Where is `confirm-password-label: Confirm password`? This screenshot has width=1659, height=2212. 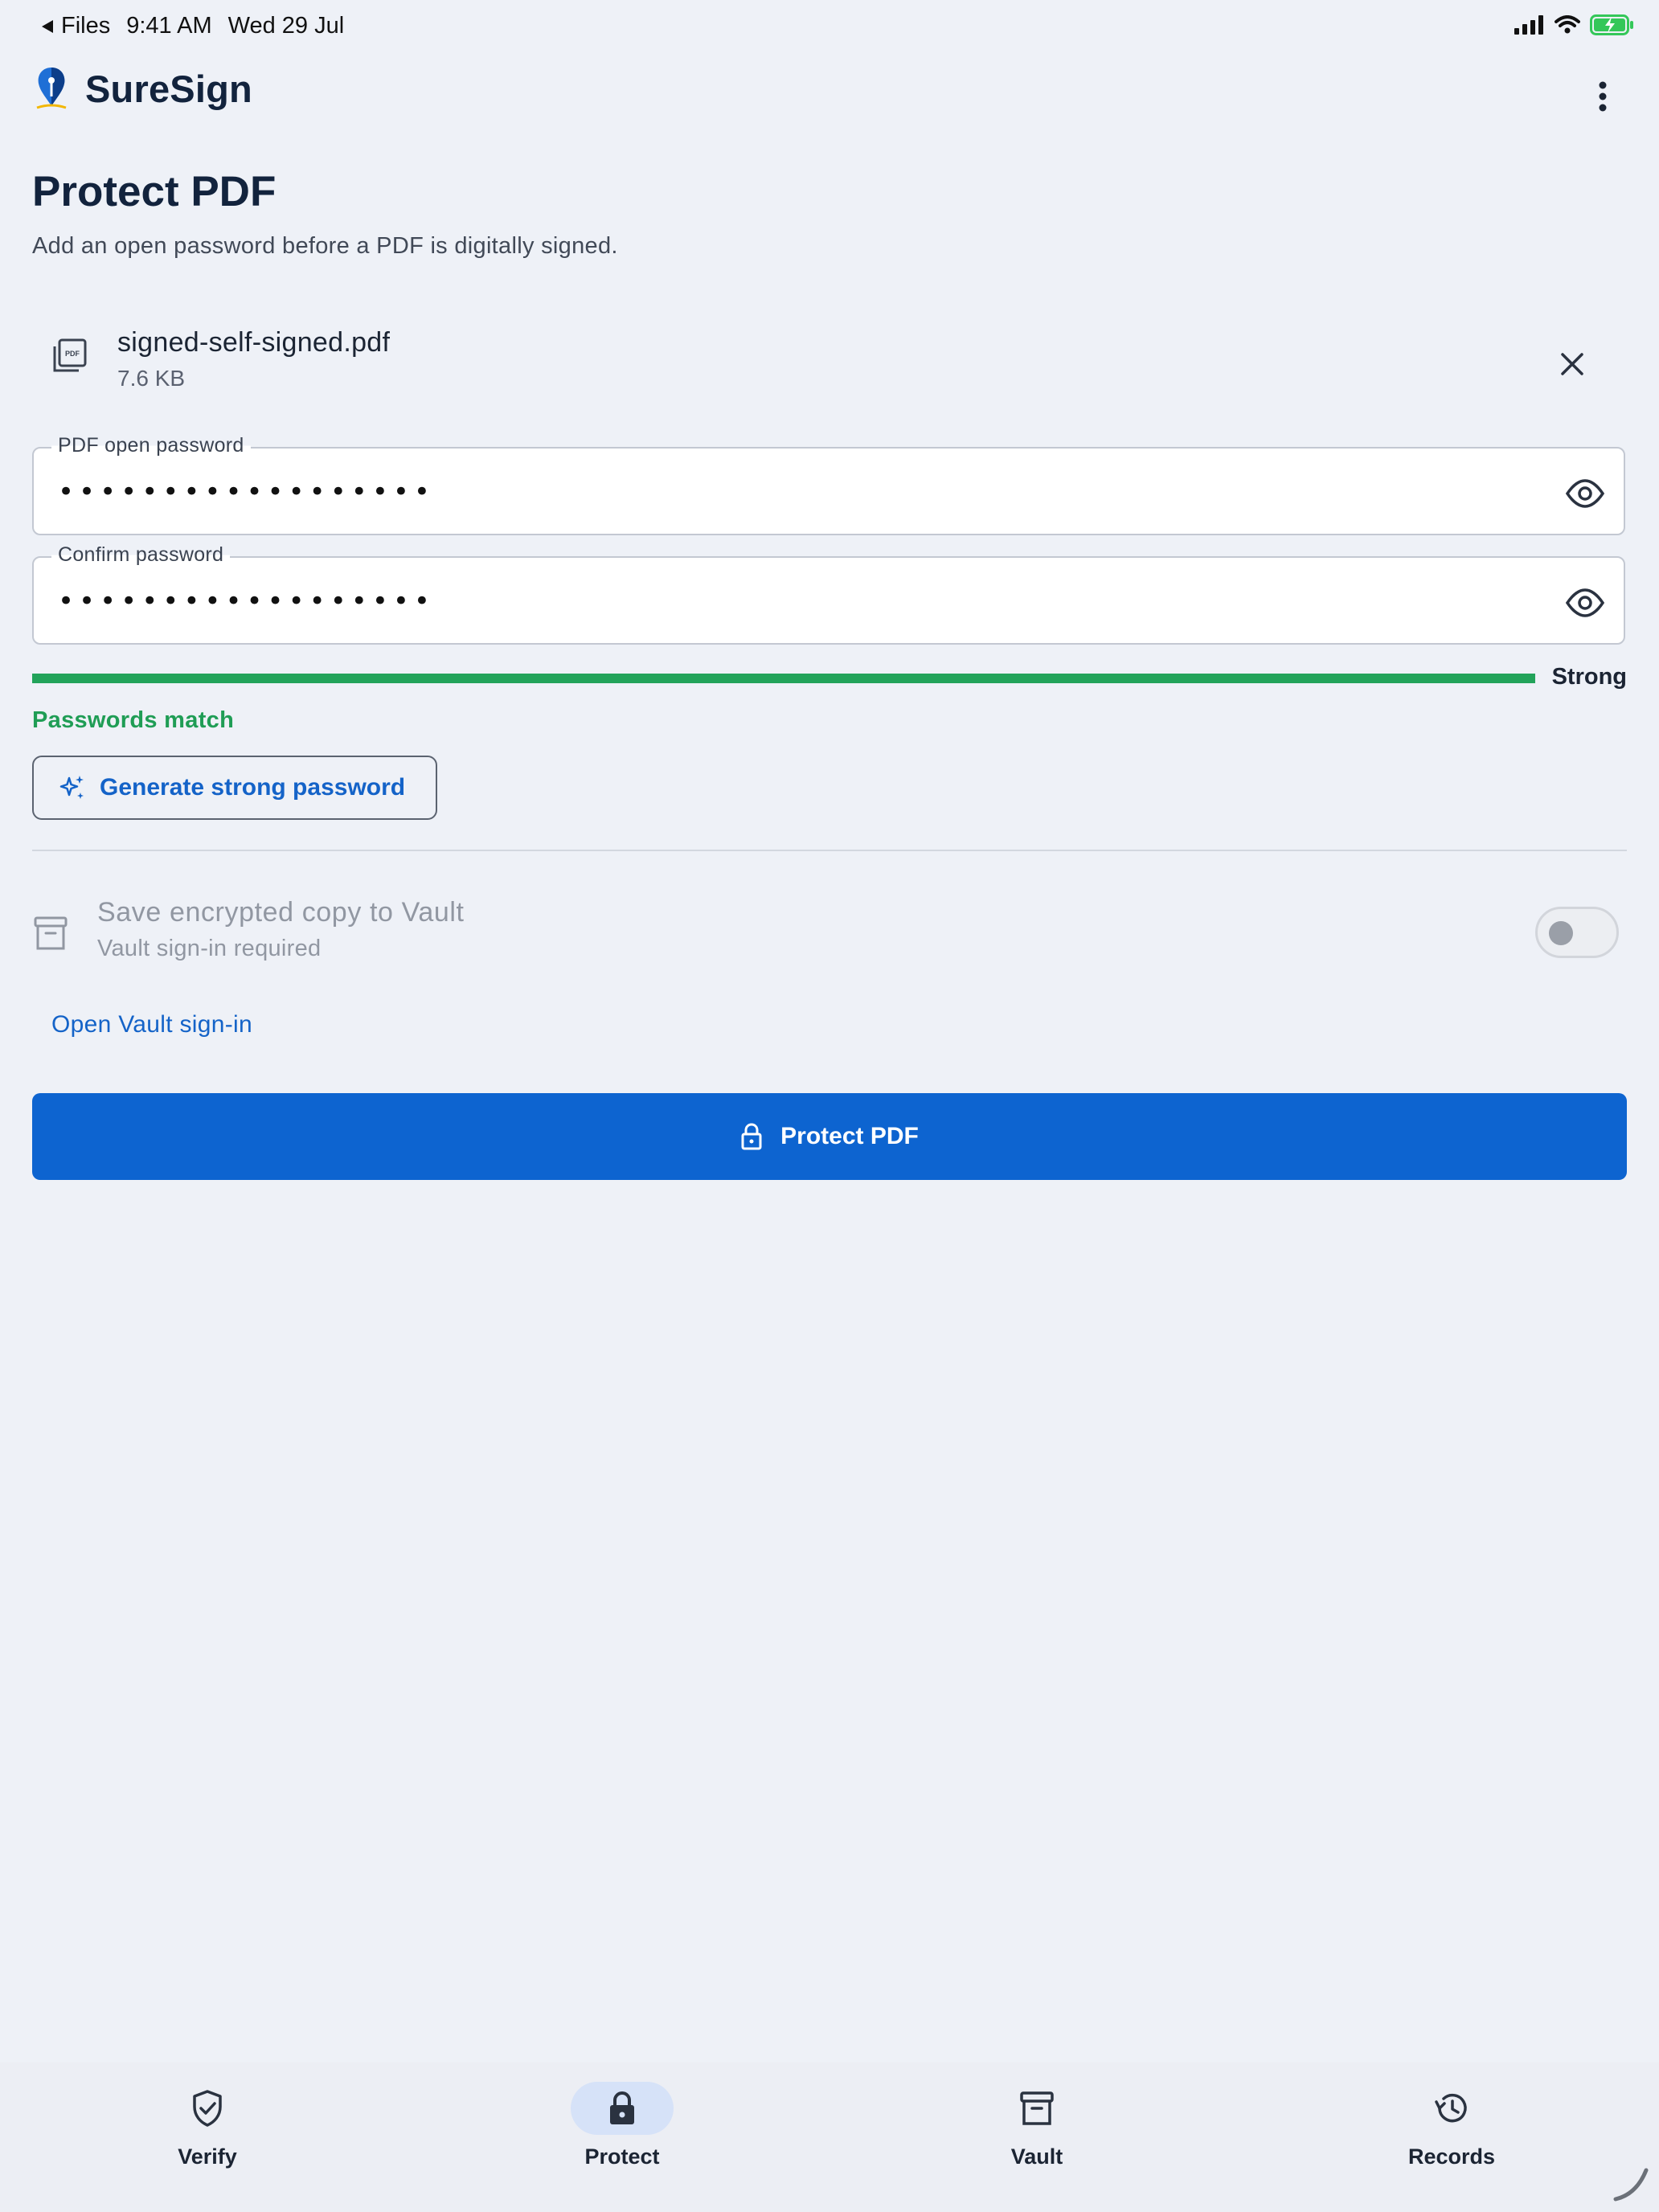
confirm-password-label: Confirm password is located at coordinates (141, 555).